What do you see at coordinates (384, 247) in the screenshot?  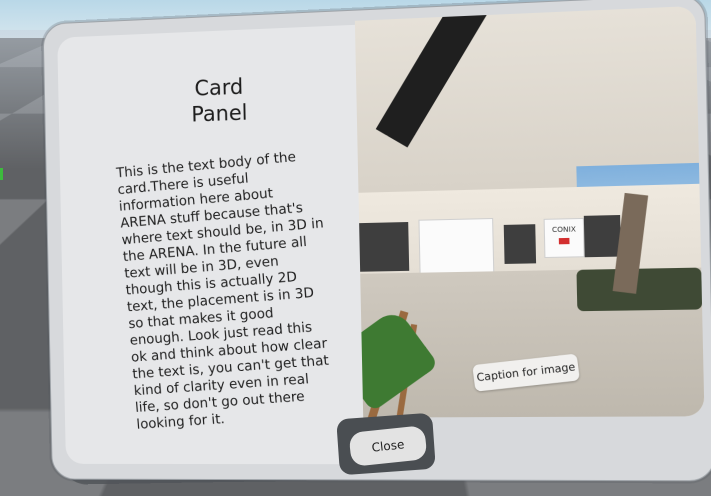 I see `image-left-window` at bounding box center [384, 247].